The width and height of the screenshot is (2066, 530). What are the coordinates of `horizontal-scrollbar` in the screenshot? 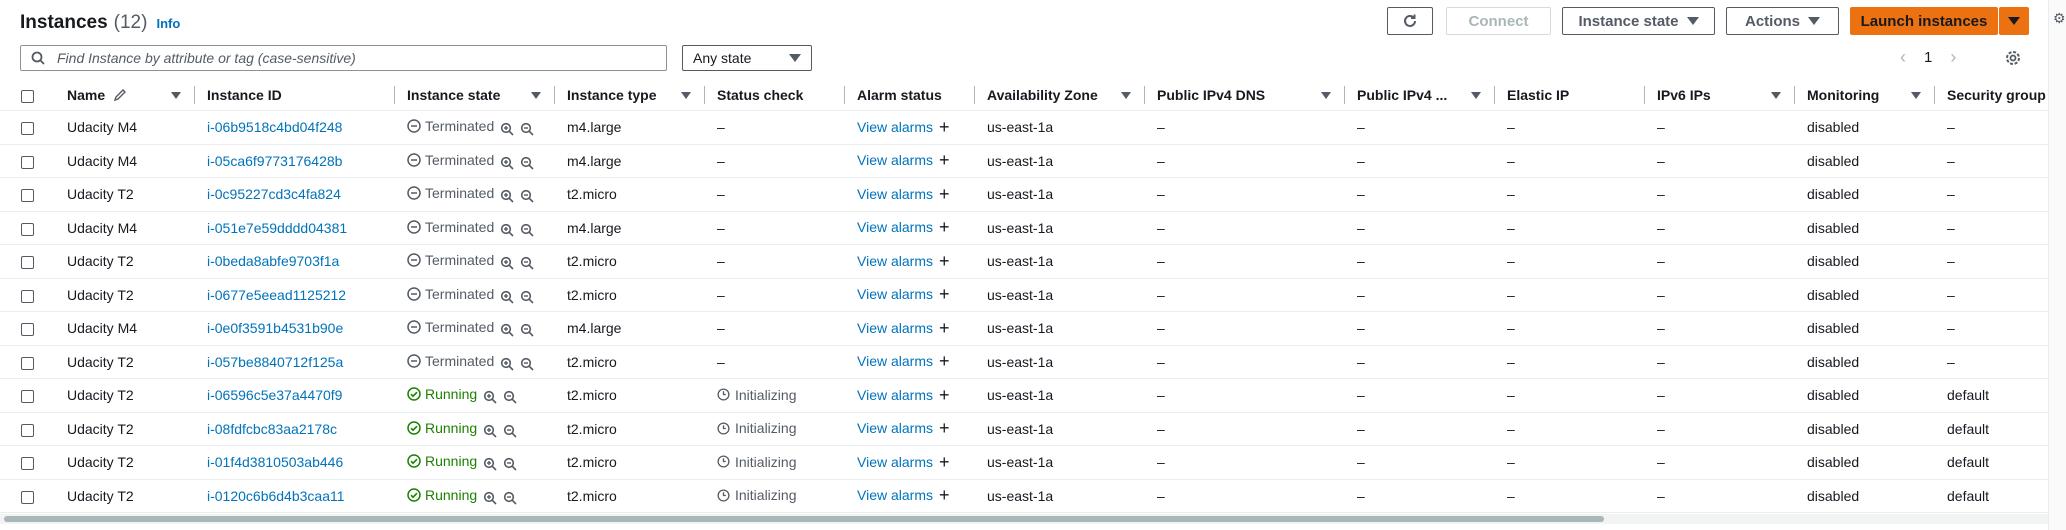 It's located at (1024, 519).